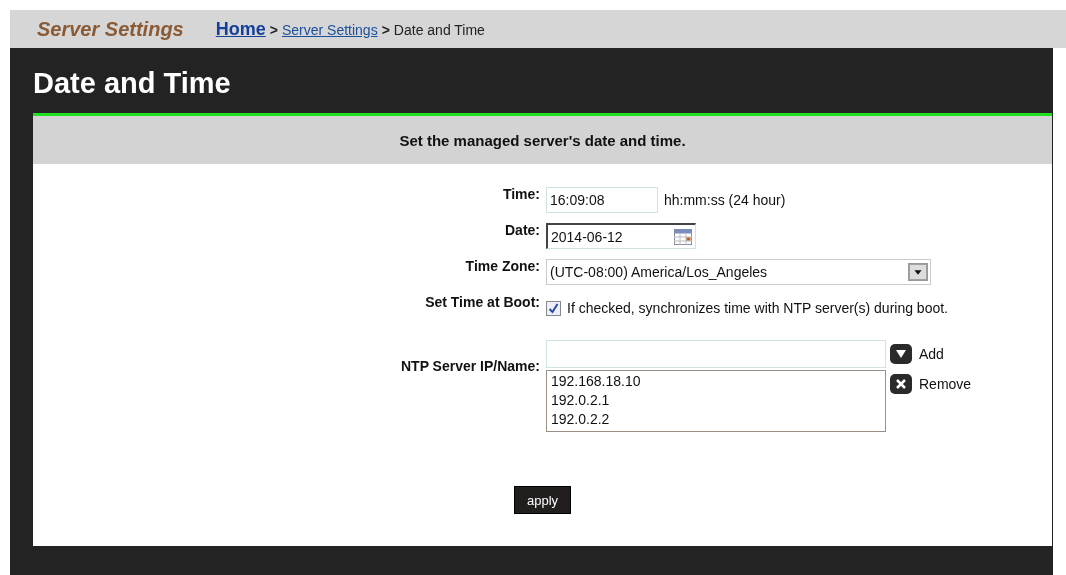 This screenshot has width=1066, height=575. I want to click on field-hint: hh:mm:ss (24 hour), so click(725, 200).